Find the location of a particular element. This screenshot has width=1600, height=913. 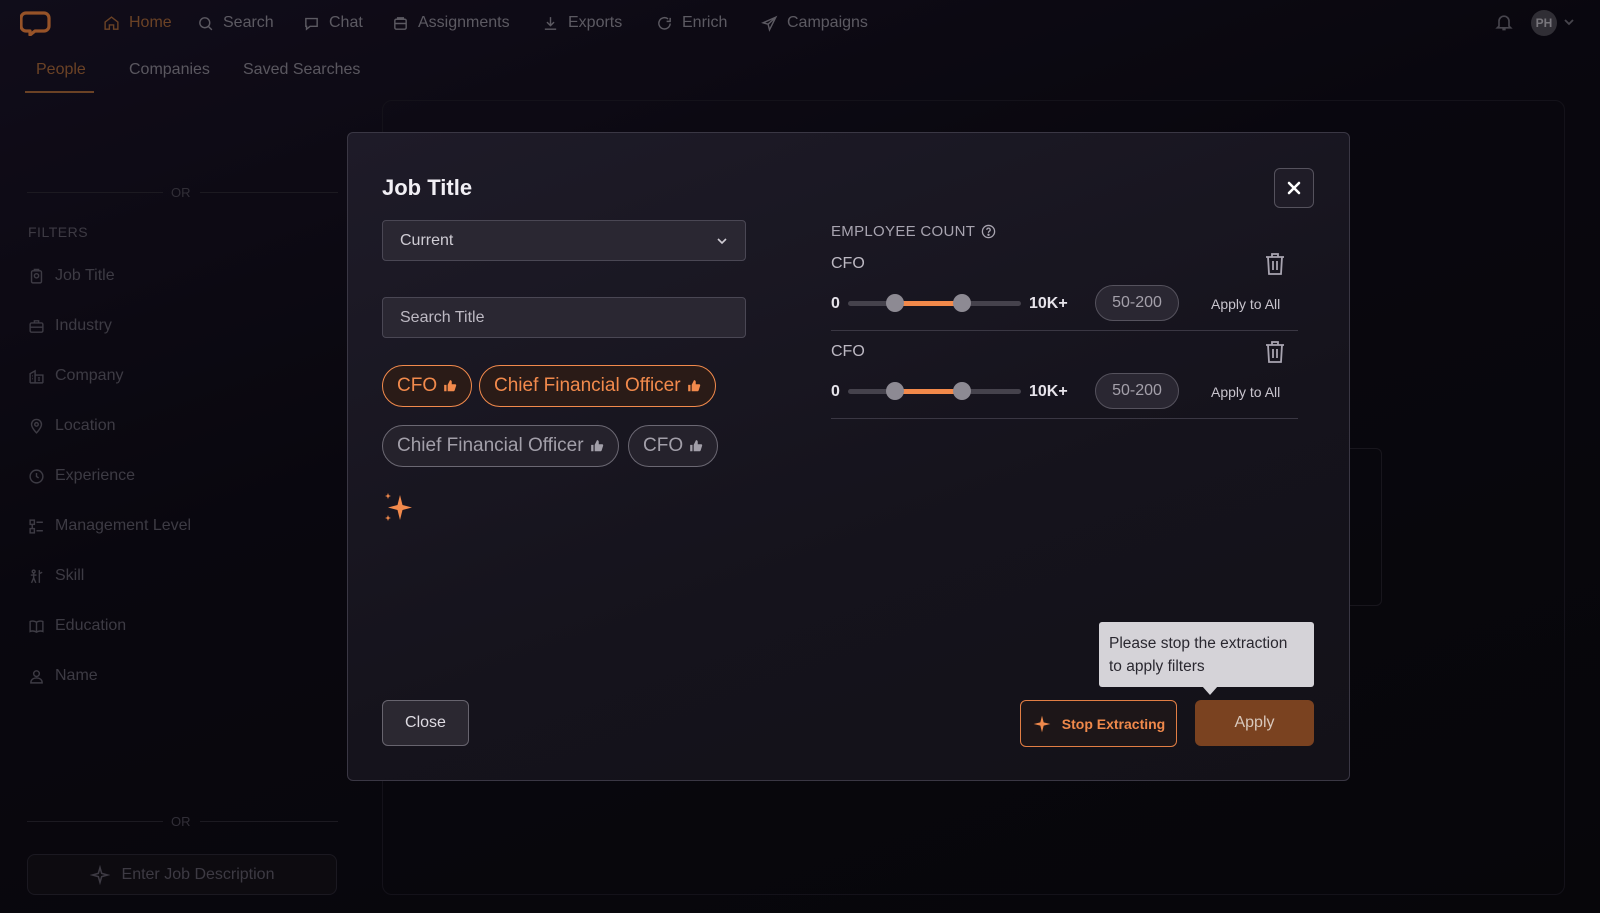

stop-extracting-button: Stop Extracting is located at coordinates (1098, 723).